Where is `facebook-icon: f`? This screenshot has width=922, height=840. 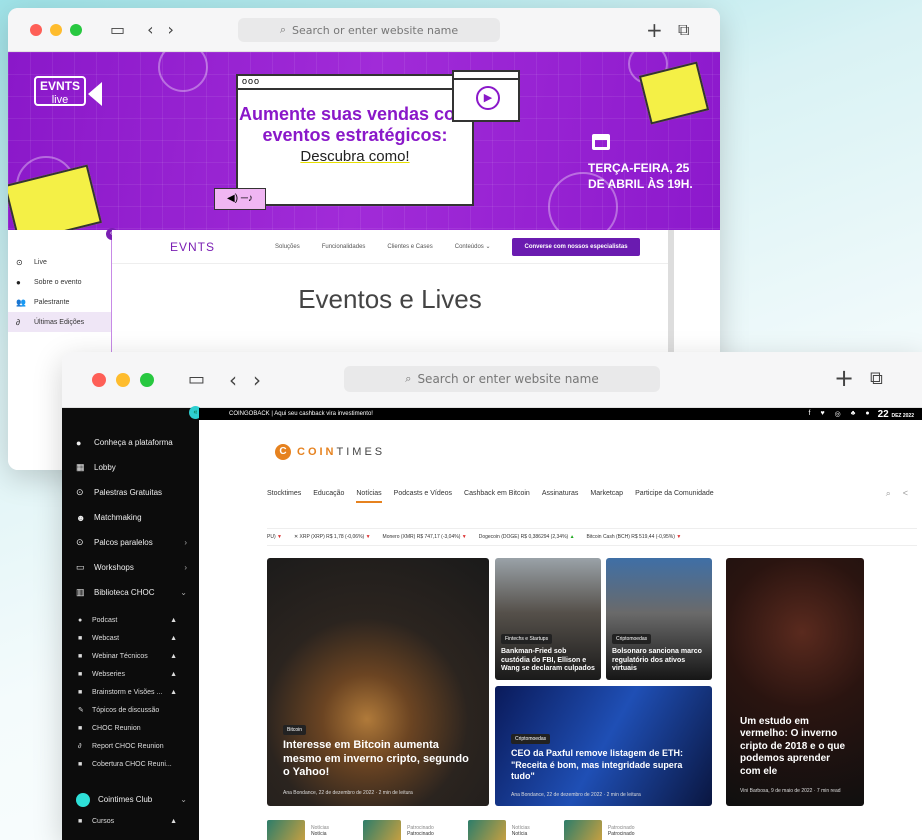 facebook-icon: f is located at coordinates (810, 414).